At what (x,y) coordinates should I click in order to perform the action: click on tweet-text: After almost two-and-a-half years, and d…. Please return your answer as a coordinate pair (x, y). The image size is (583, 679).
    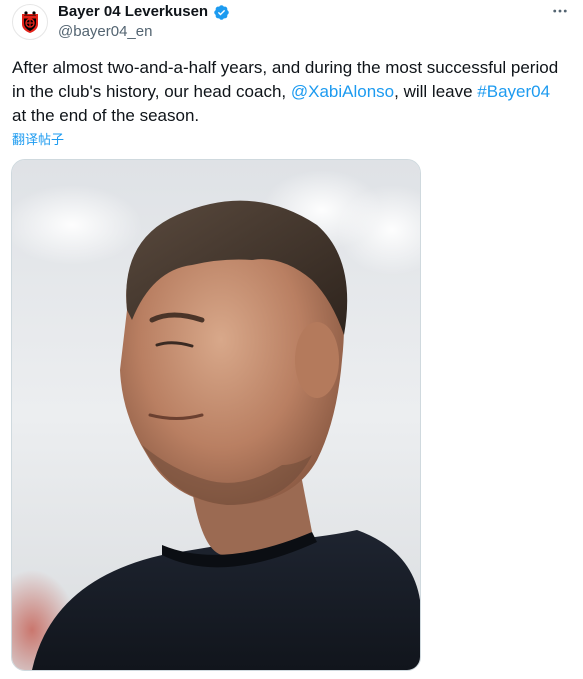
    Looking at the image, I should click on (290, 92).